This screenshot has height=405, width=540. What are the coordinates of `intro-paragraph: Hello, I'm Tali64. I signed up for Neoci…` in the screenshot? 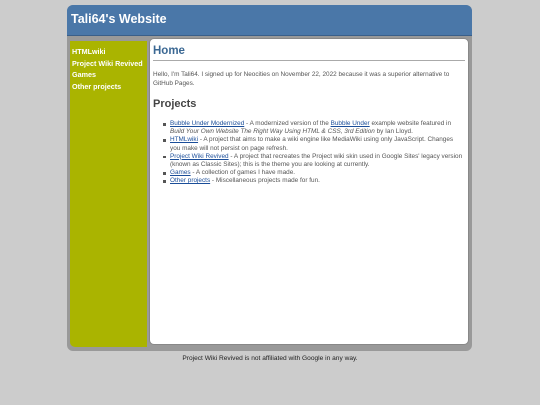 It's located at (301, 79).